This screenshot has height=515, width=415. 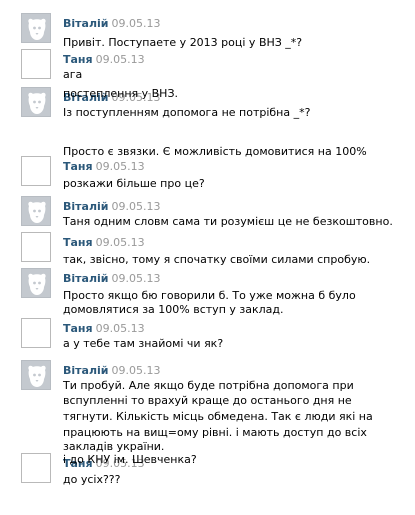 What do you see at coordinates (183, 42) in the screenshot?
I see `message-text-line: Привіт. Поступаете у 2013 році у ВНЗ _*?` at bounding box center [183, 42].